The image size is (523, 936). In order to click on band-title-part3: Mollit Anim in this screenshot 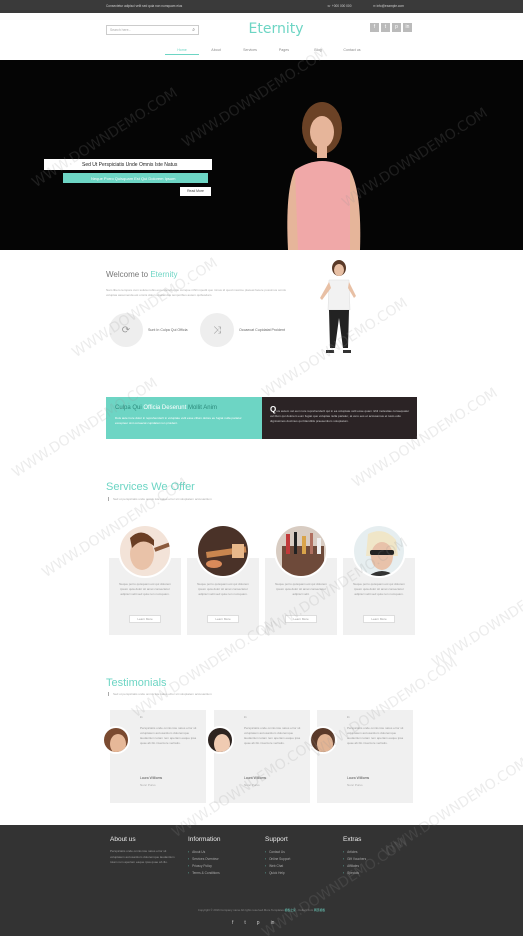, I will do `click(202, 408)`.